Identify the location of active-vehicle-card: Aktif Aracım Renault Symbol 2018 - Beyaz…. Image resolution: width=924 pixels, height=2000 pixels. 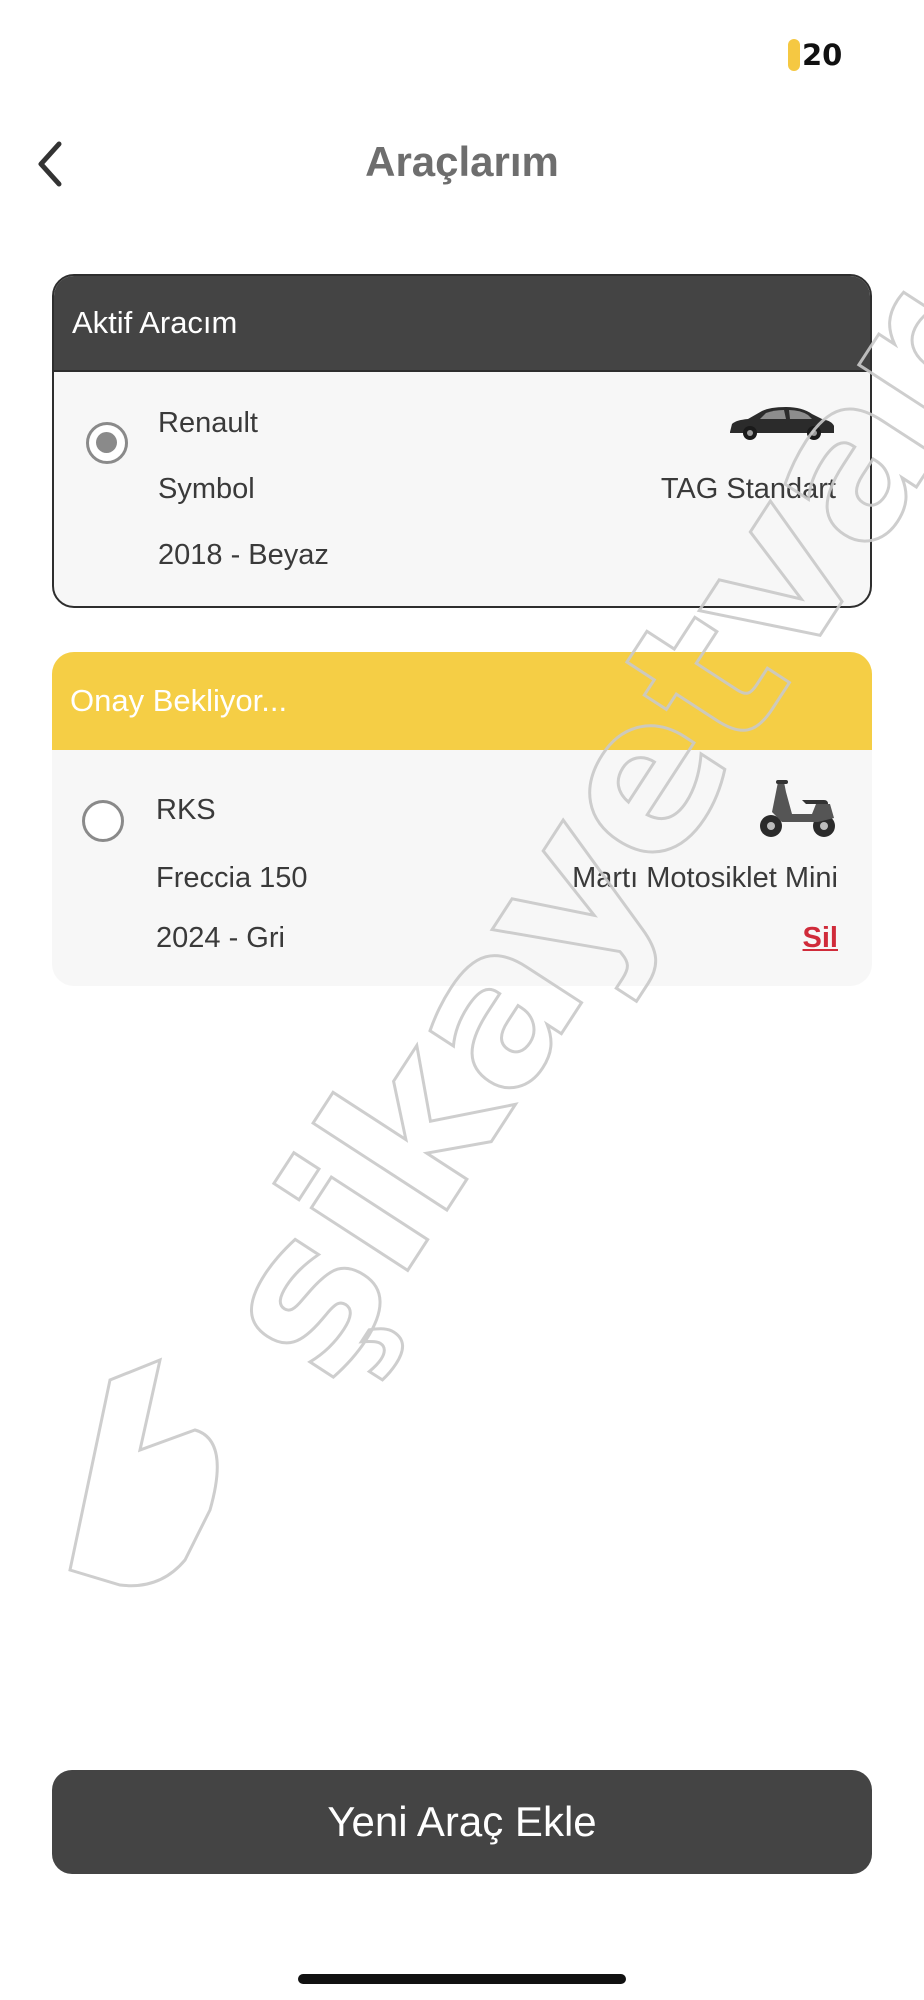
(462, 441).